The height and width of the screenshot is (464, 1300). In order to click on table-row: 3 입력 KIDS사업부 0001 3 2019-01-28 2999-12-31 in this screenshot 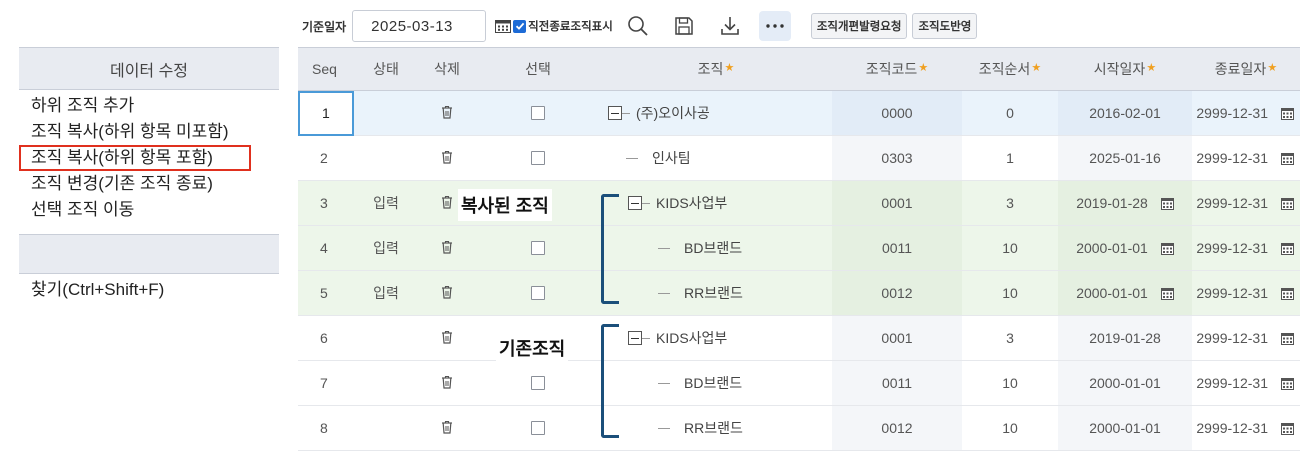, I will do `click(799, 203)`.